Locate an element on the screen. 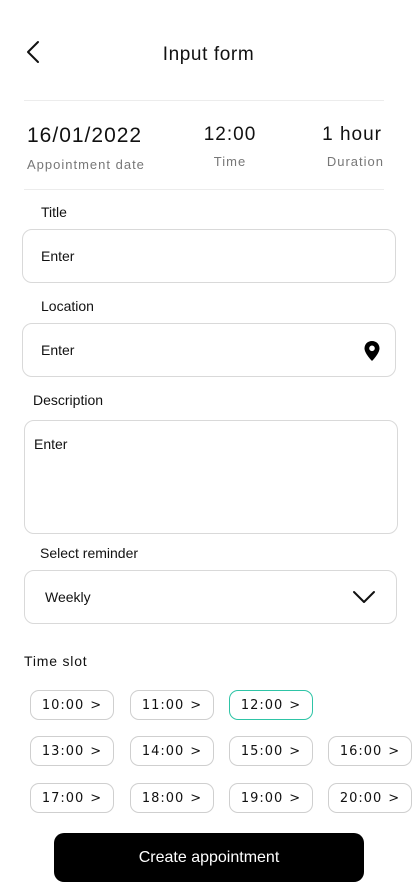  time-slot-1000: 10:00 > is located at coordinates (72, 705).